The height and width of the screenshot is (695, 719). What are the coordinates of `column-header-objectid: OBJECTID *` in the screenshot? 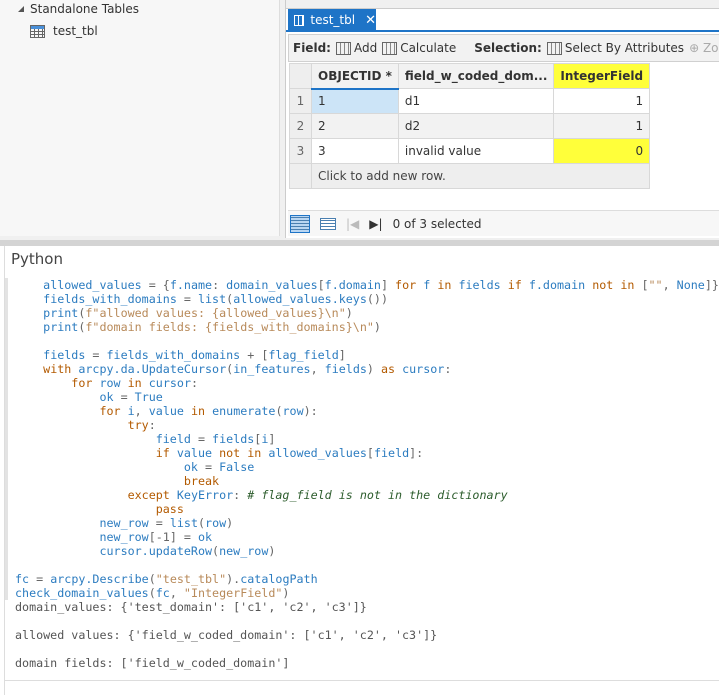 It's located at (355, 76).